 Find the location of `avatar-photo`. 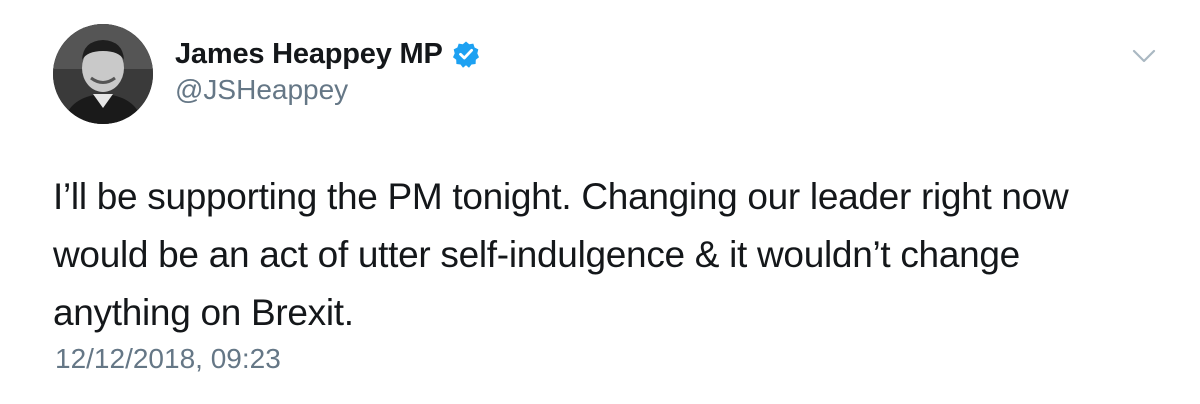

avatar-photo is located at coordinates (103, 74).